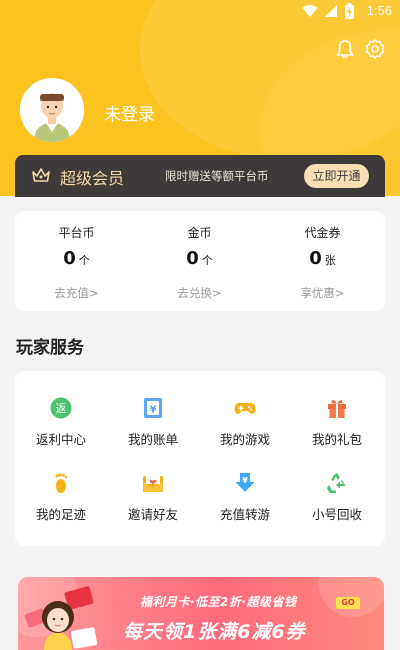 The image size is (400, 650). I want to click on wallet-platform-coin: 平台币 0个 去充值>, so click(76, 261).